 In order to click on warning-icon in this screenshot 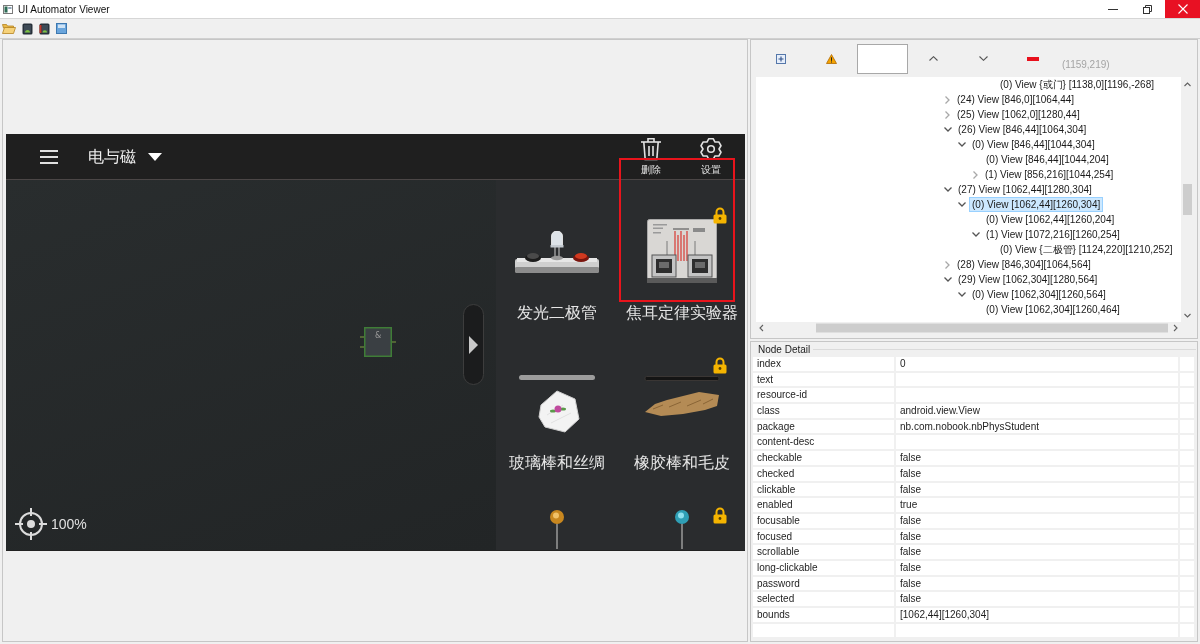, I will do `click(831, 58)`.